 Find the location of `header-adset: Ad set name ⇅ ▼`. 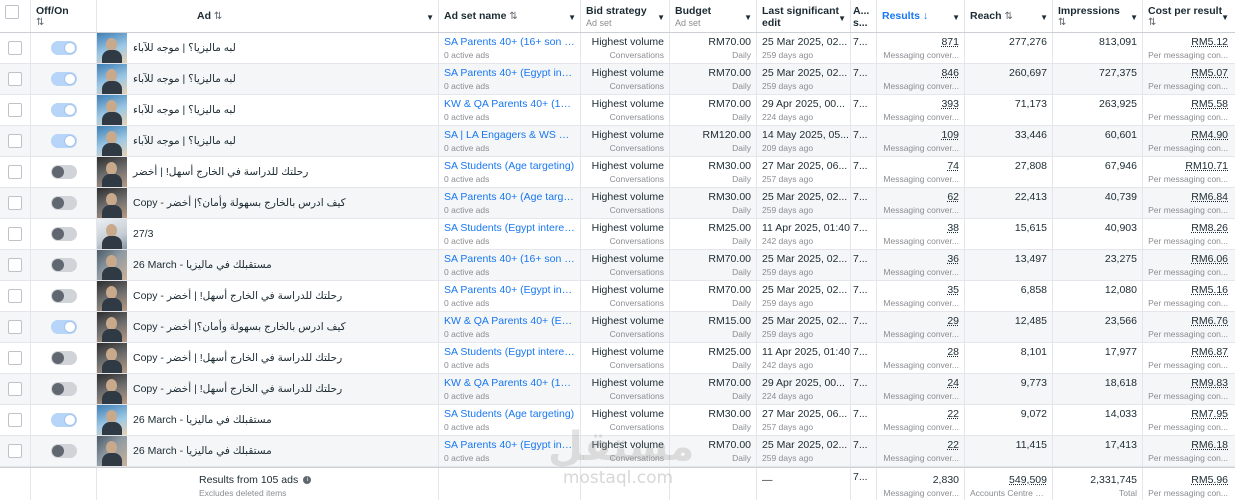

header-adset: Ad set name ⇅ ▼ is located at coordinates (510, 16).